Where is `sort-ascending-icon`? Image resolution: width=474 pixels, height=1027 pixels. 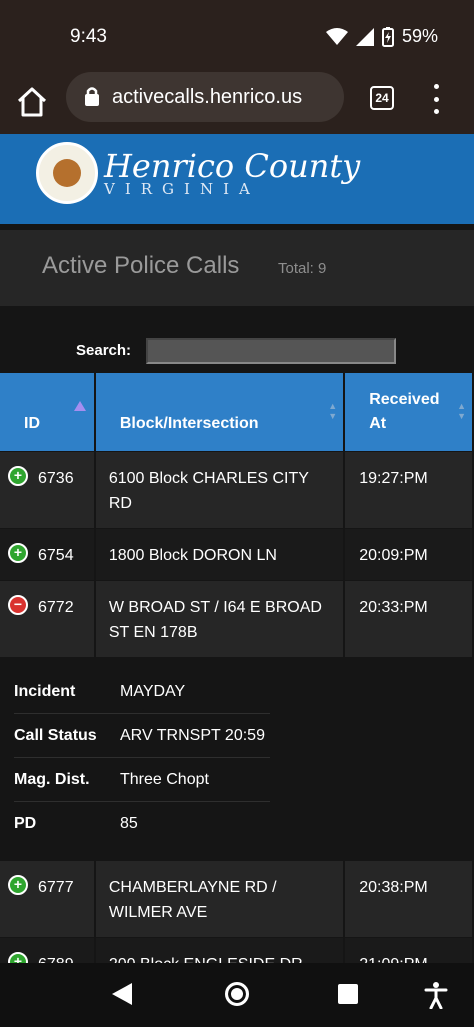
sort-ascending-icon is located at coordinates (79, 406).